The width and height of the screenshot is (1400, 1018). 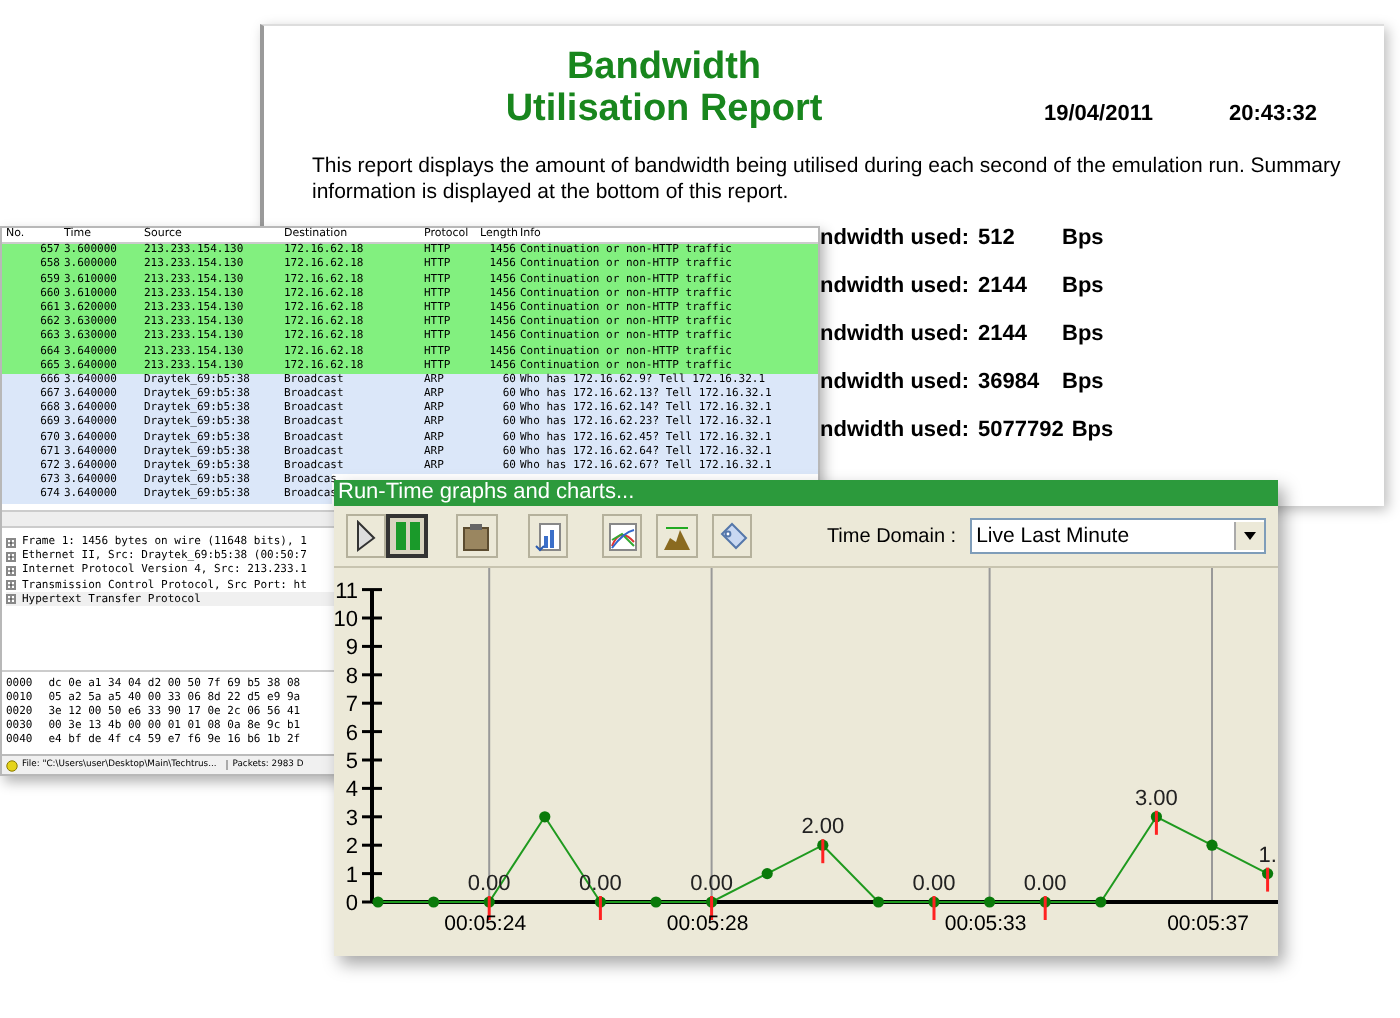 I want to click on y-tick-label: 5, so click(x=351, y=762).